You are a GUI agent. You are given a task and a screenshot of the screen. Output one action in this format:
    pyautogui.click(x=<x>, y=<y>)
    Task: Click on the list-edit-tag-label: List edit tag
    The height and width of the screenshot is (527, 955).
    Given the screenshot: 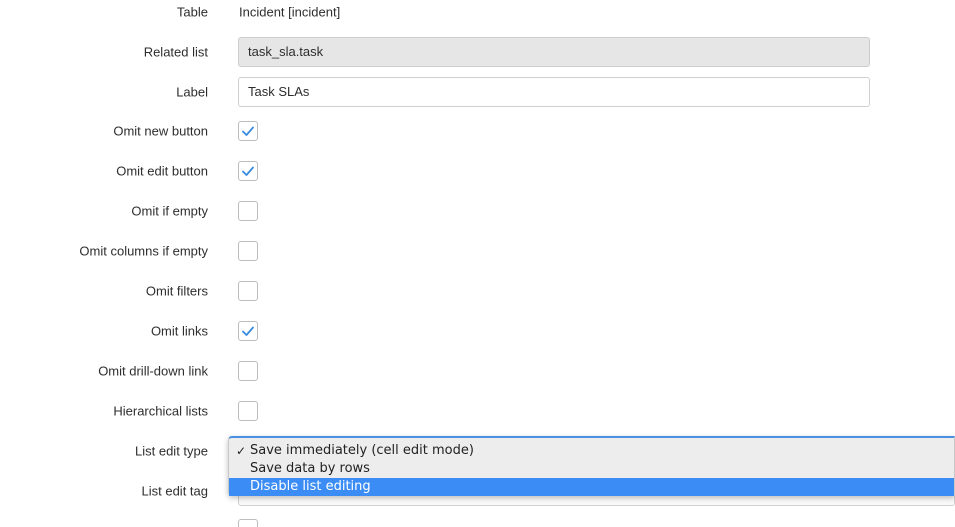 What is the action you would take?
    pyautogui.click(x=175, y=491)
    